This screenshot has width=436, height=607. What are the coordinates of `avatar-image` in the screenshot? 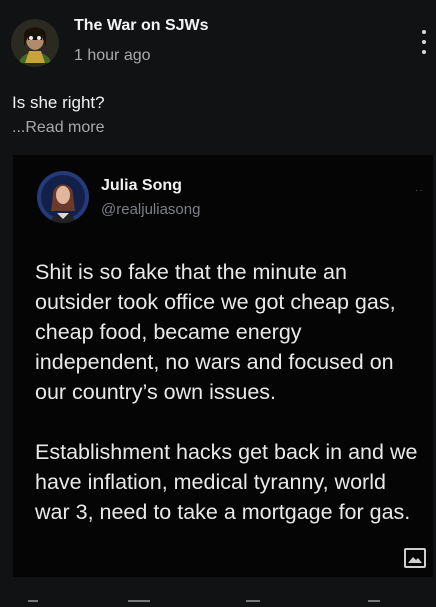 It's located at (35, 43).